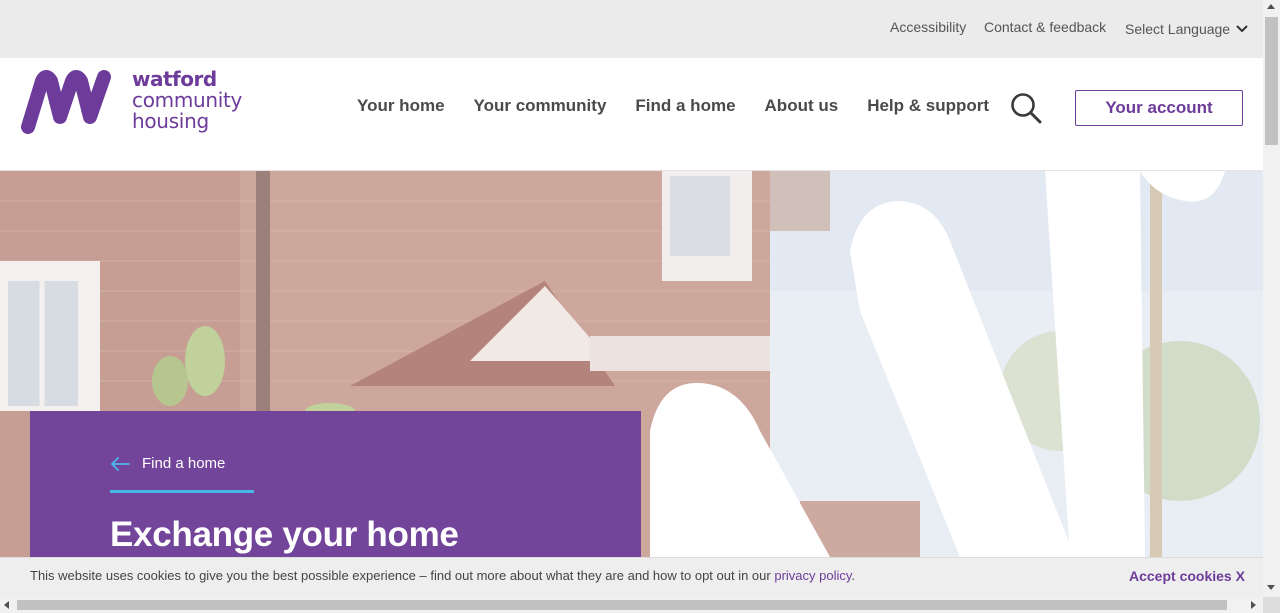 Image resolution: width=1280 pixels, height=613 pixels. Describe the element at coordinates (335, 484) in the screenshot. I see `hero-title-card: Find a home Exchange your home` at that location.